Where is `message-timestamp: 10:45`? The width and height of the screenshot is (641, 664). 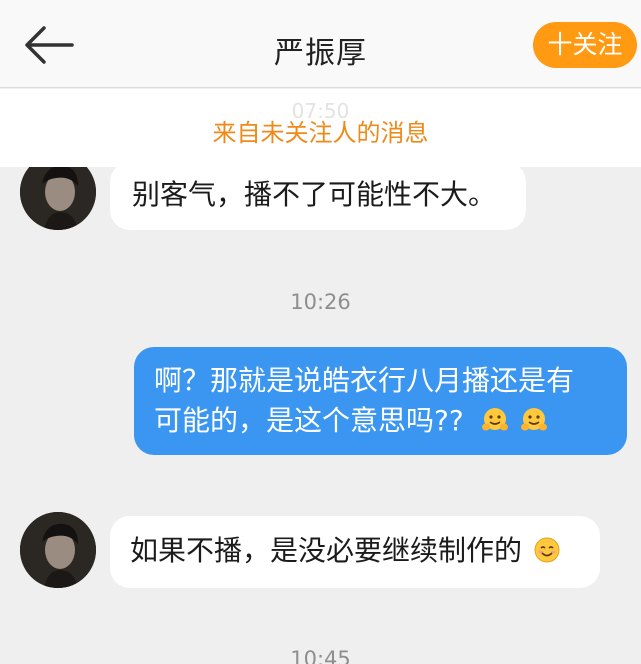
message-timestamp: 10:45 is located at coordinates (320, 655).